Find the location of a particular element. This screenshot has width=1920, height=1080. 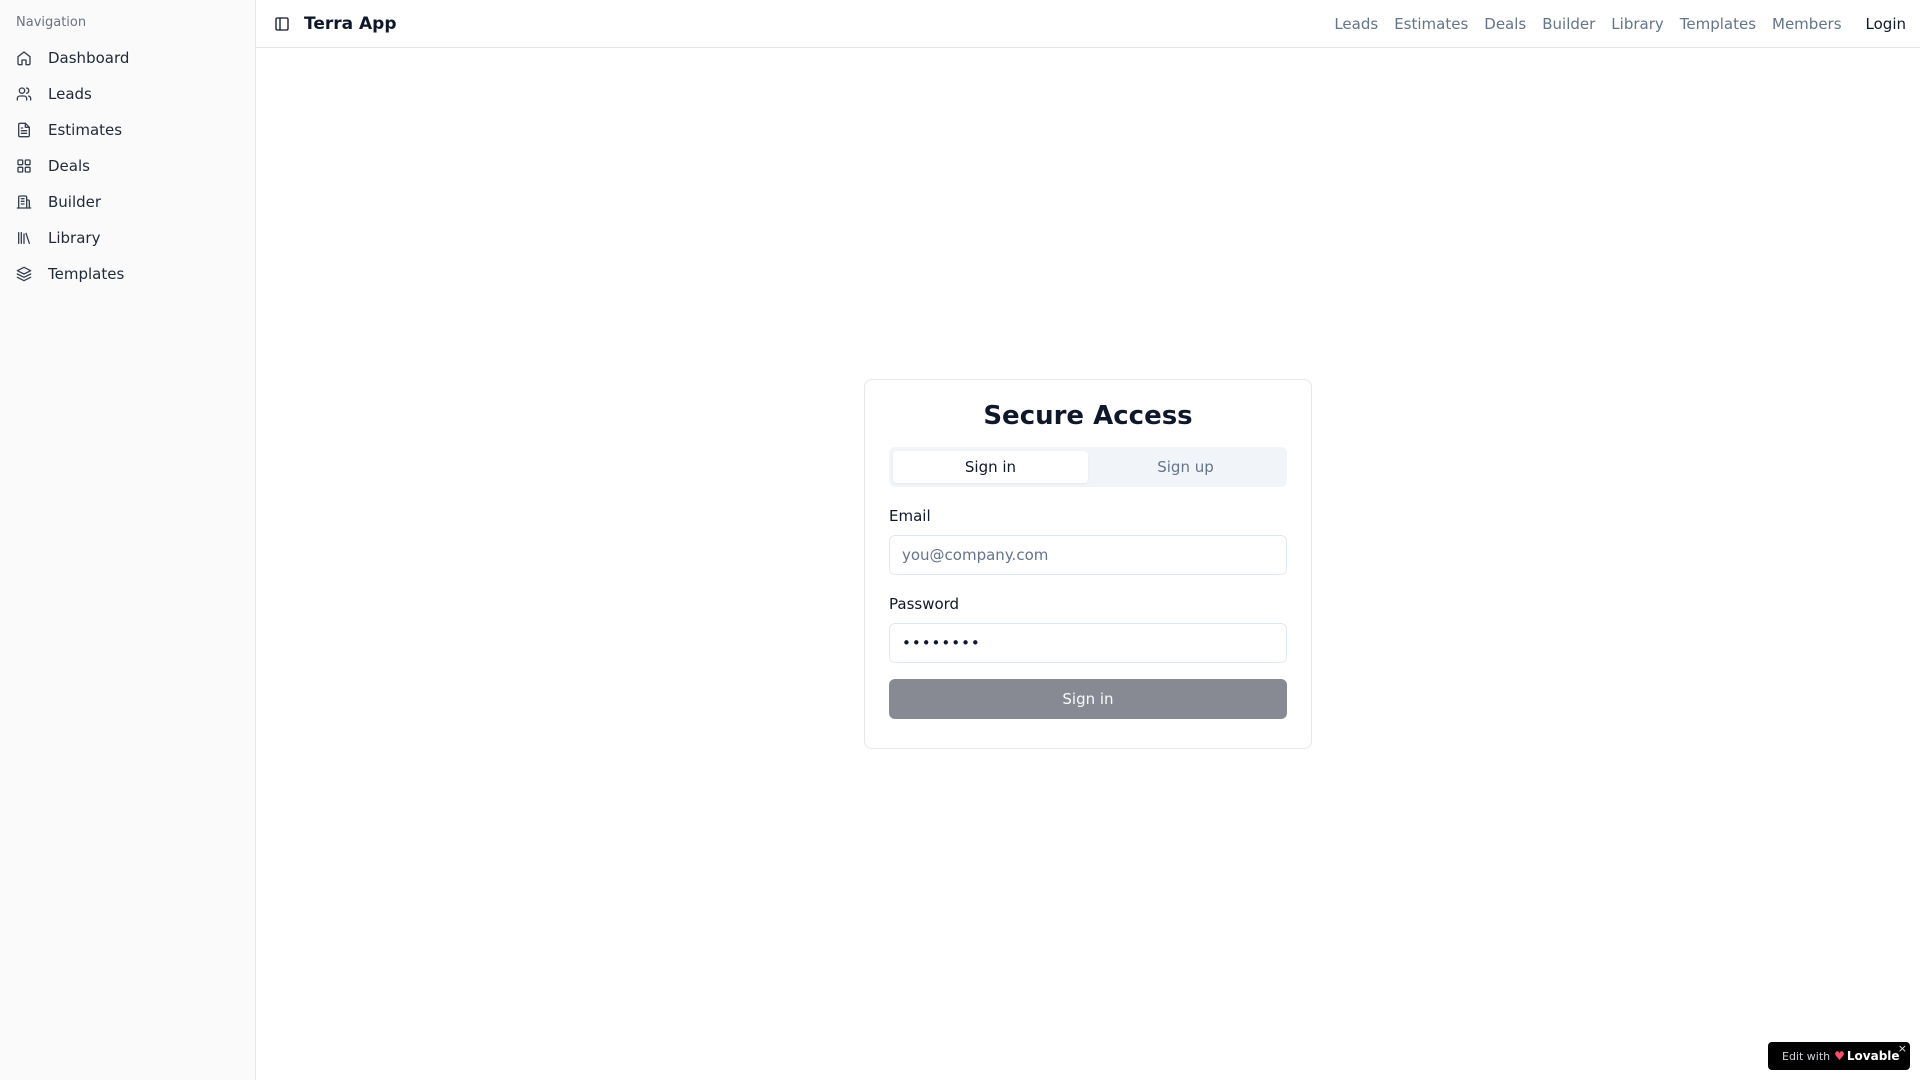

users-icon is located at coordinates (24, 94).